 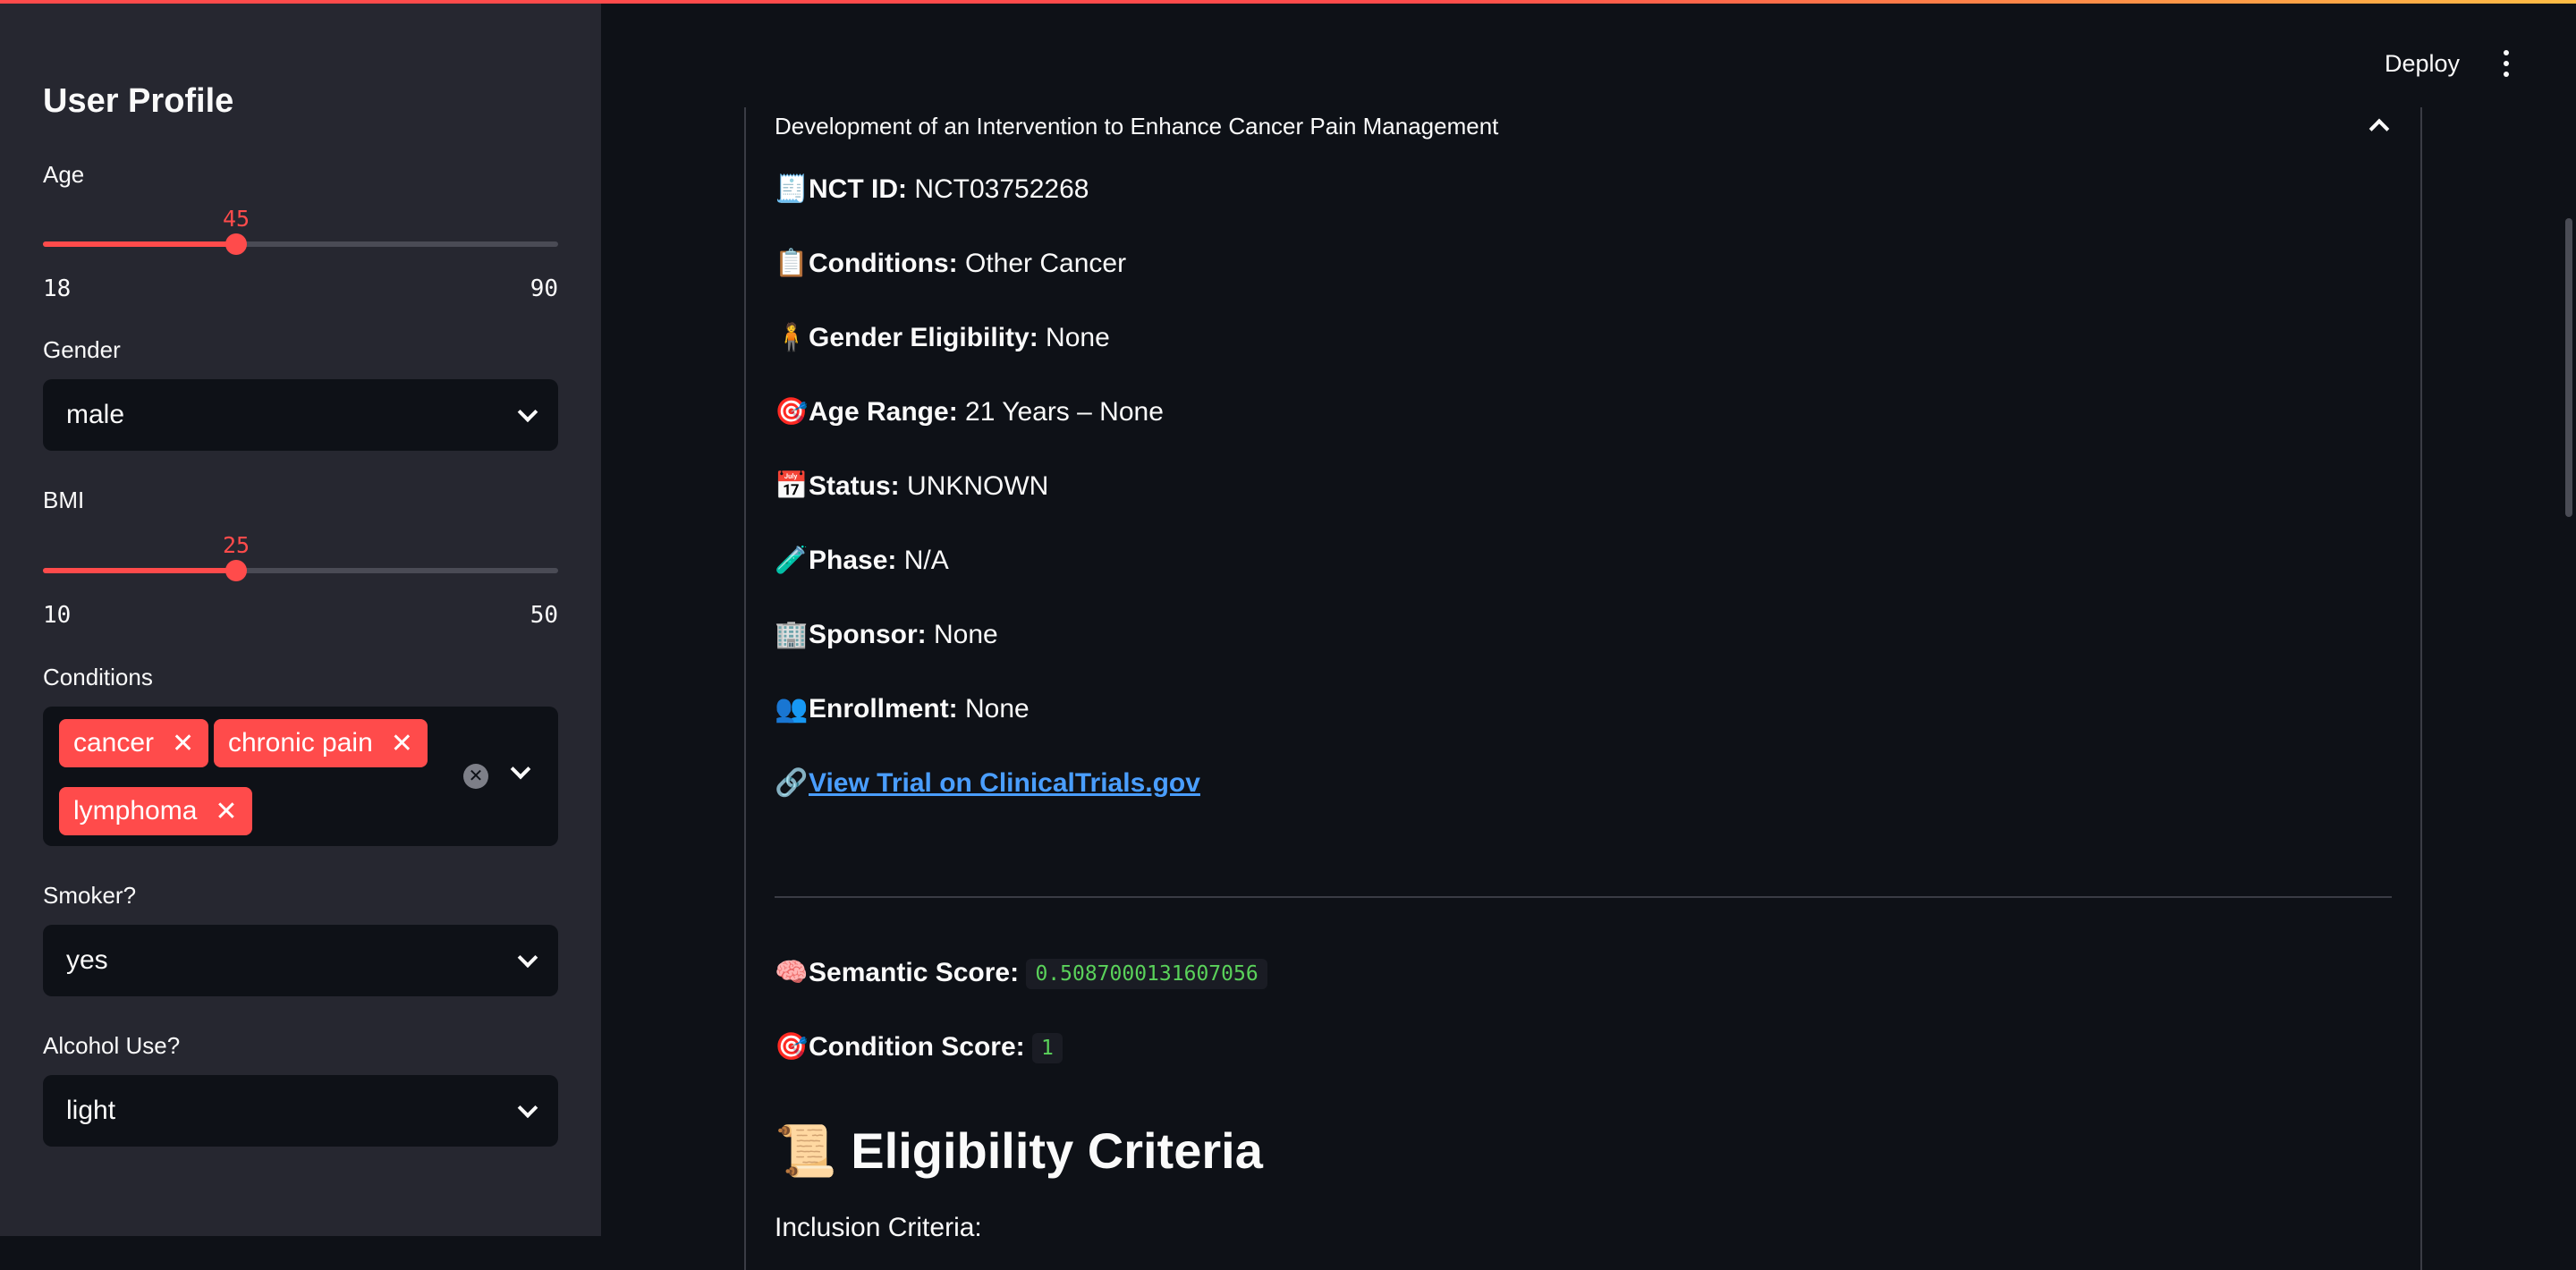 I want to click on gender-select-value: male, so click(x=95, y=414).